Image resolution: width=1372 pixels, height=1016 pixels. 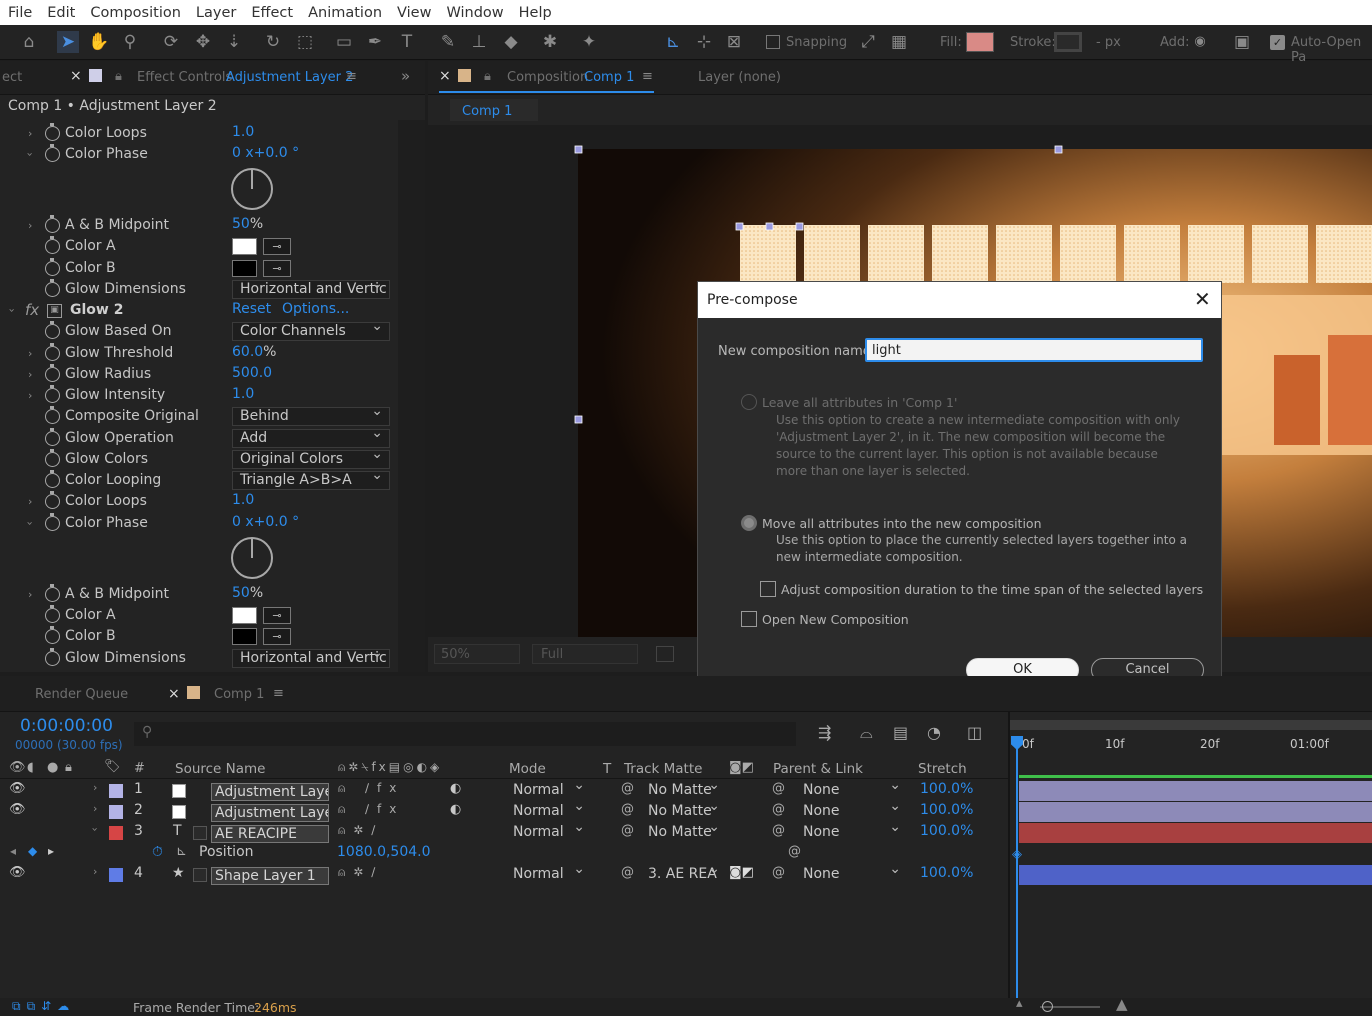 What do you see at coordinates (474, 13) in the screenshot?
I see `menu-window: Window` at bounding box center [474, 13].